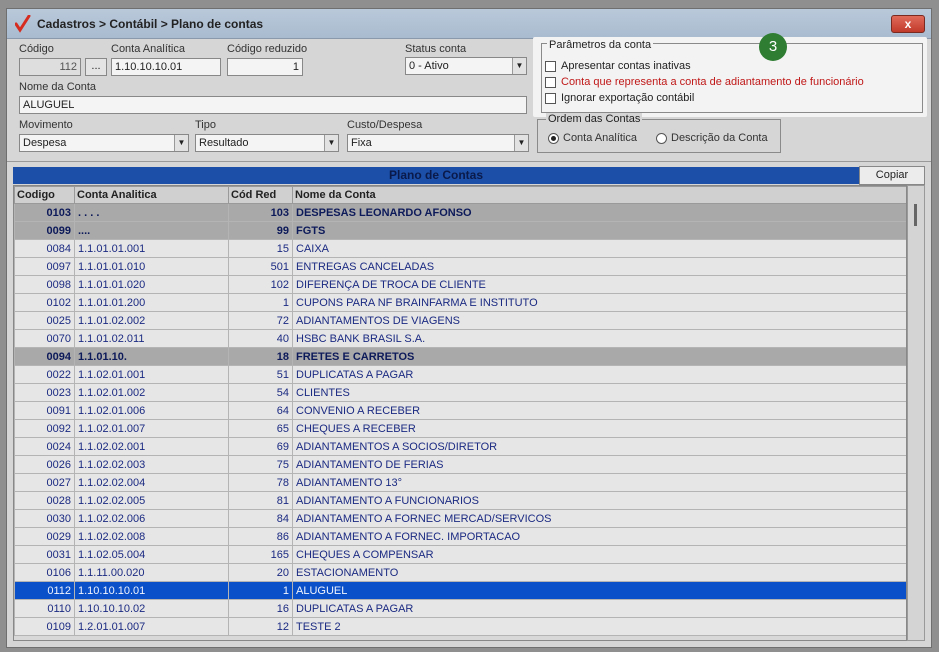  I want to click on cell-nome-conta: DIFERENÇA DE TROCA DE CLIENTE, so click(599, 284).